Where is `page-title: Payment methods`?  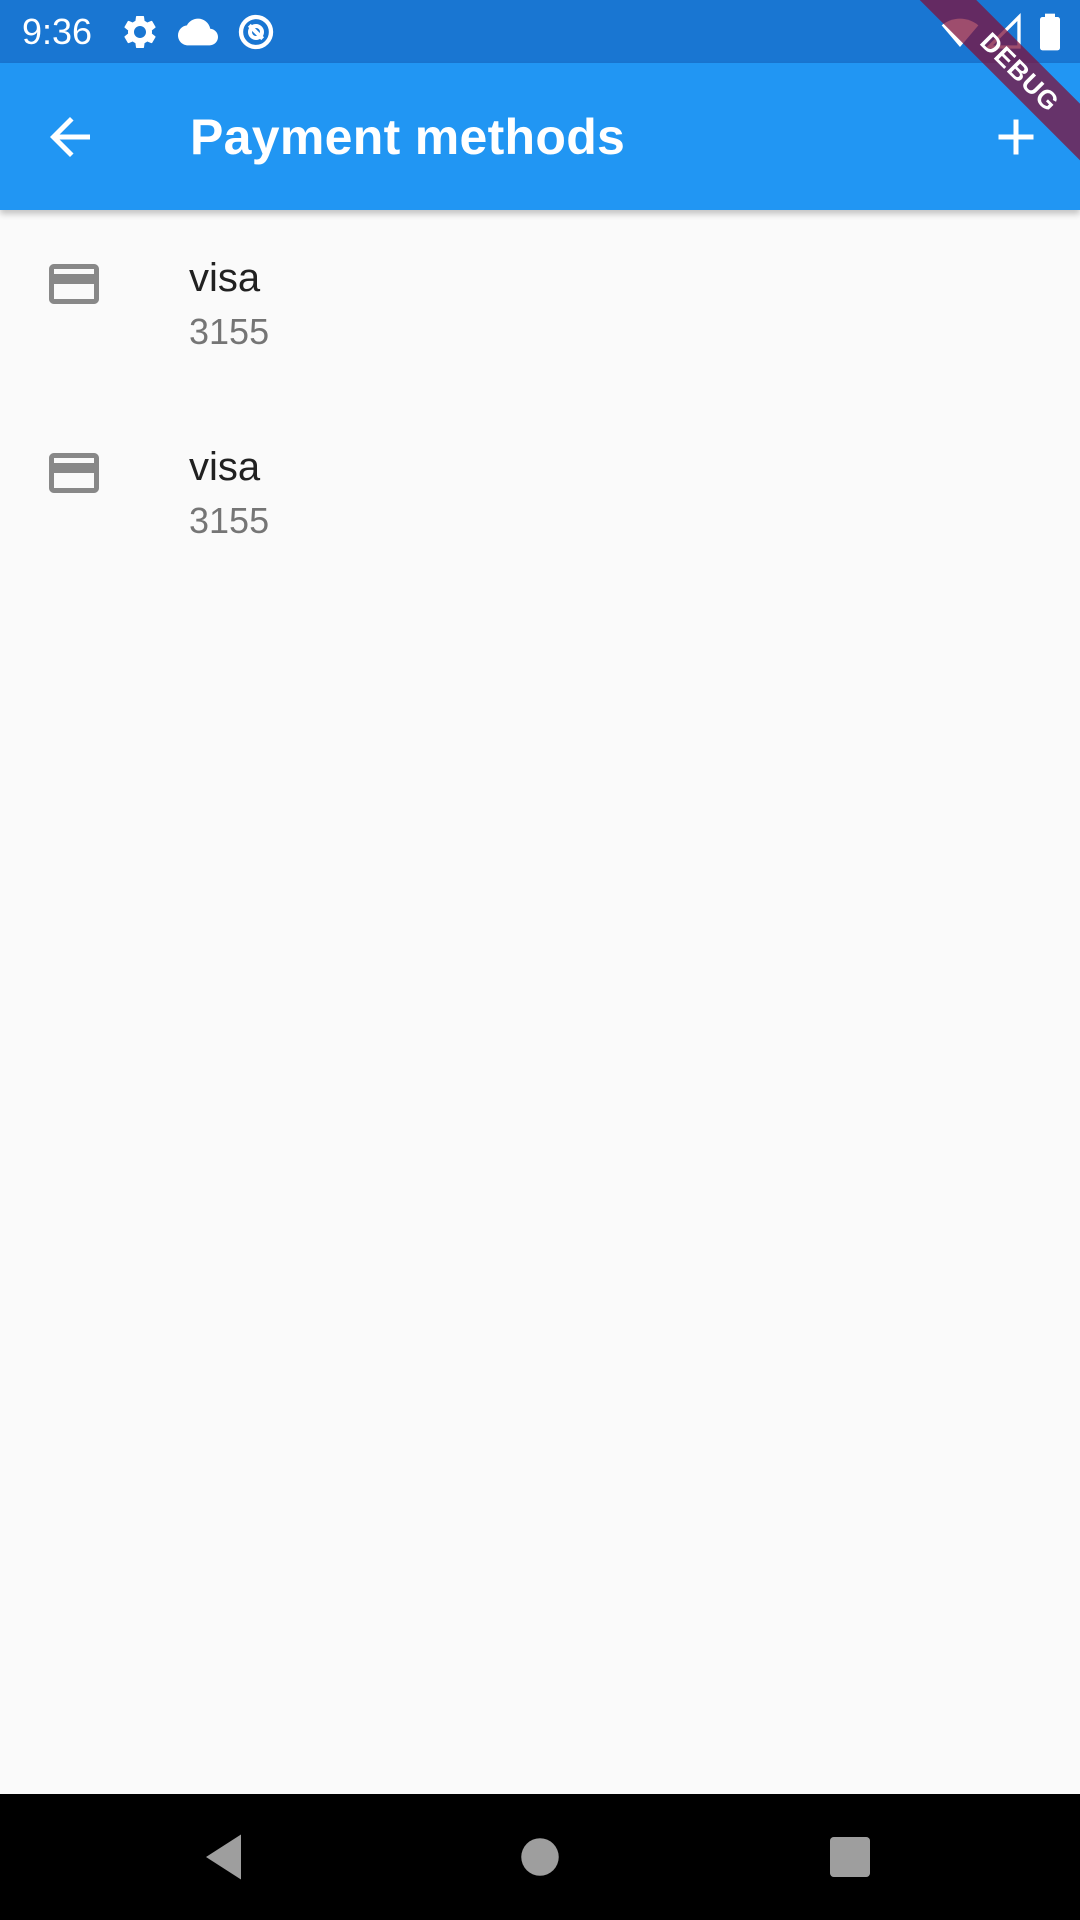 page-title: Payment methods is located at coordinates (408, 137).